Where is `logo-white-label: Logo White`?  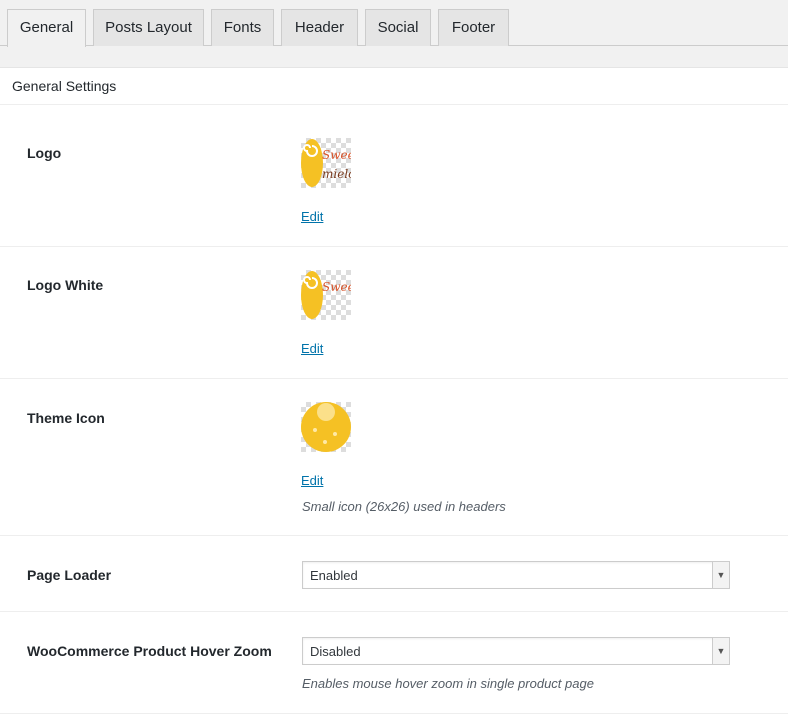 logo-white-label: Logo White is located at coordinates (65, 285).